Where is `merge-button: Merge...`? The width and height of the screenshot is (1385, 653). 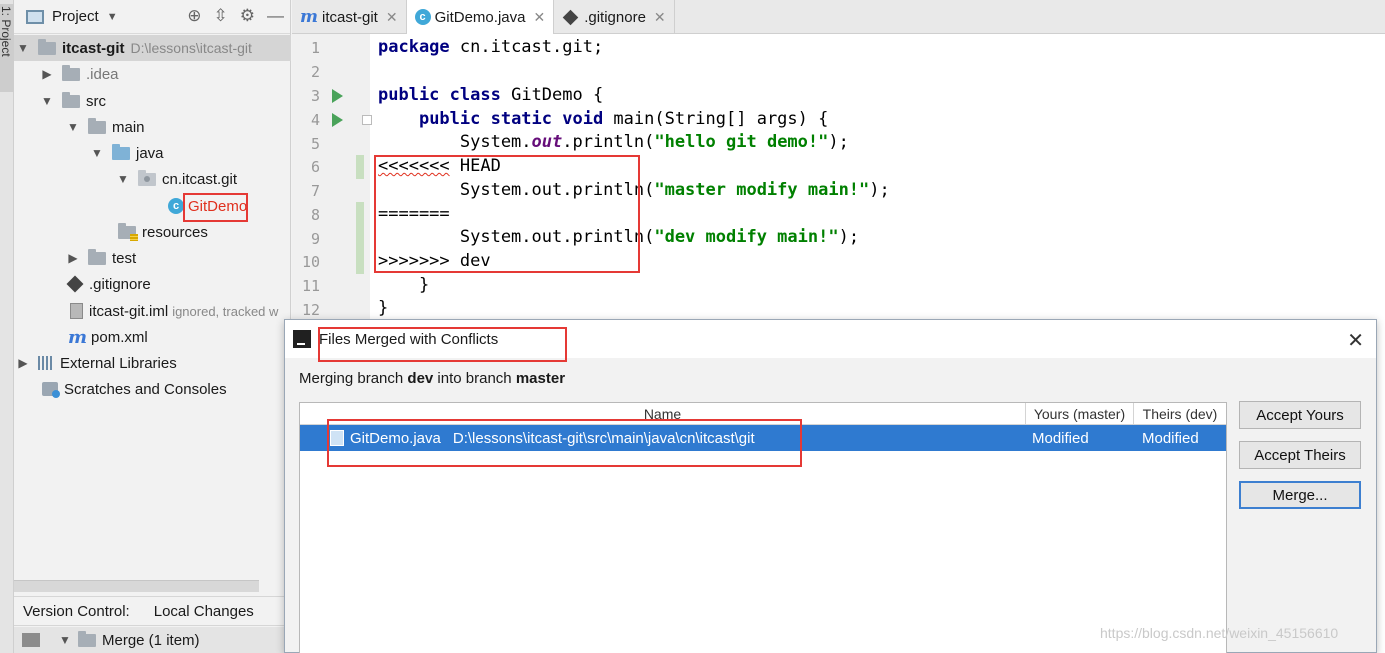
merge-button: Merge... is located at coordinates (1300, 495).